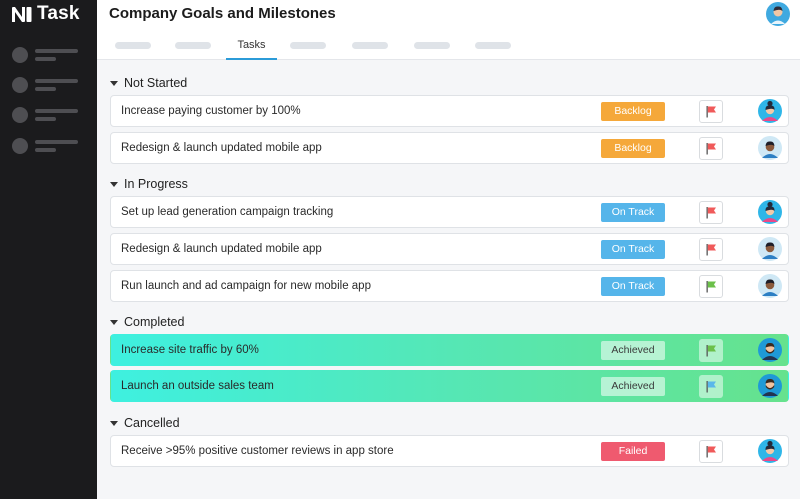 This screenshot has height=499, width=800. Describe the element at coordinates (449, 111) in the screenshot. I see `task-row: Increase paying customer by 100% Backlog` at that location.